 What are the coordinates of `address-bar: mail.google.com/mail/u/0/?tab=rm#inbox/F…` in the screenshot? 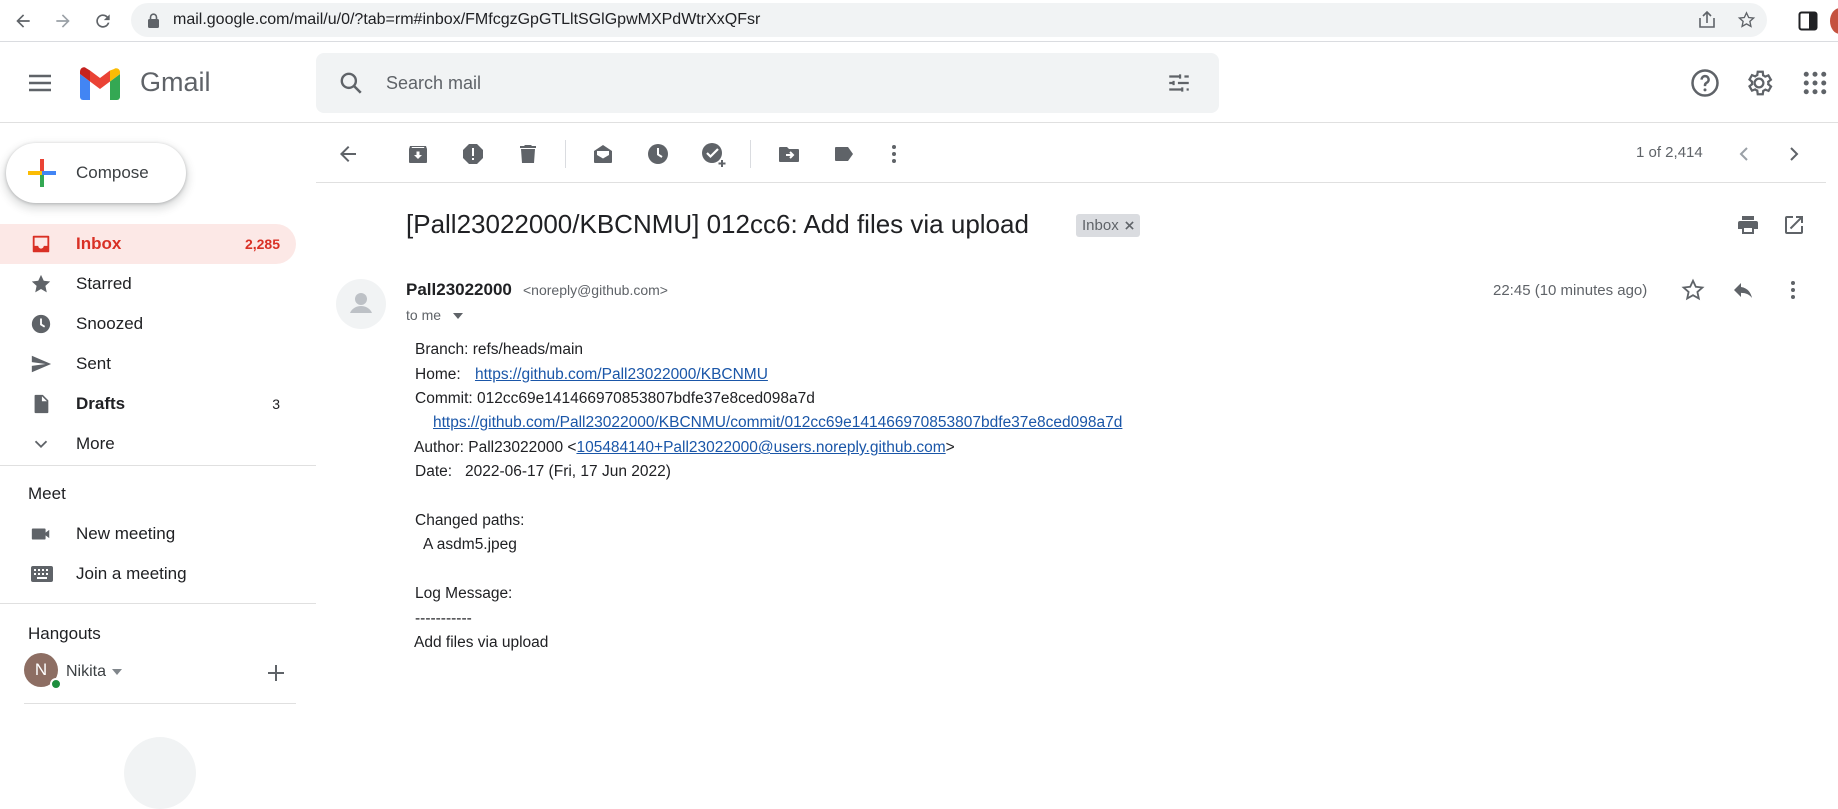 It's located at (949, 20).